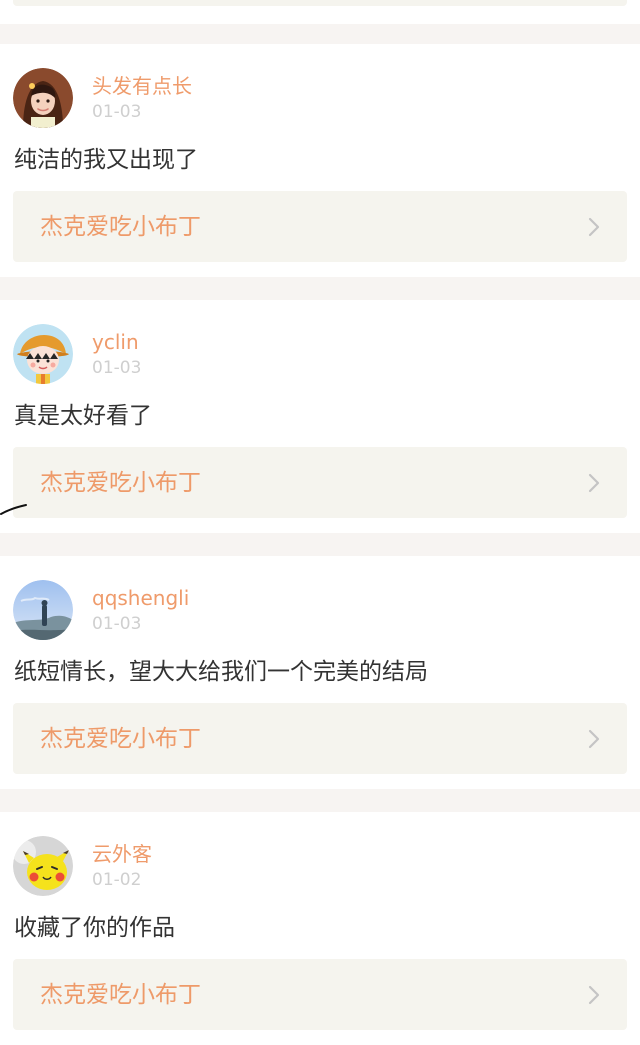 The width and height of the screenshot is (640, 1045). I want to click on previous-card-remnant, so click(320, 12).